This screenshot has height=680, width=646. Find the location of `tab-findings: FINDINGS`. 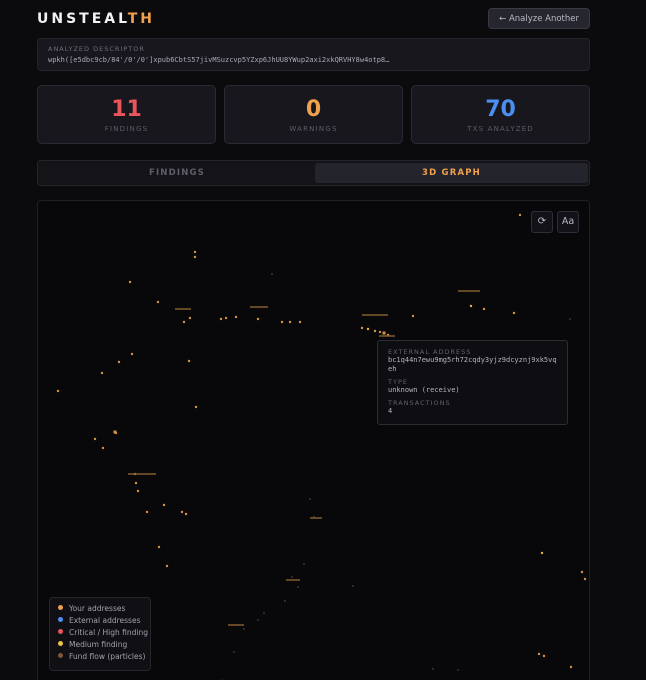

tab-findings: FINDINGS is located at coordinates (177, 173).